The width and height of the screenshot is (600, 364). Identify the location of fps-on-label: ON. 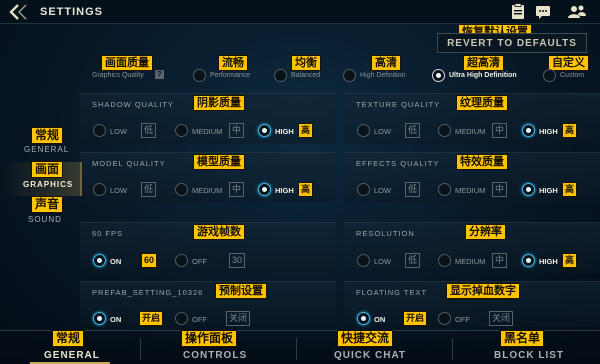
(116, 261).